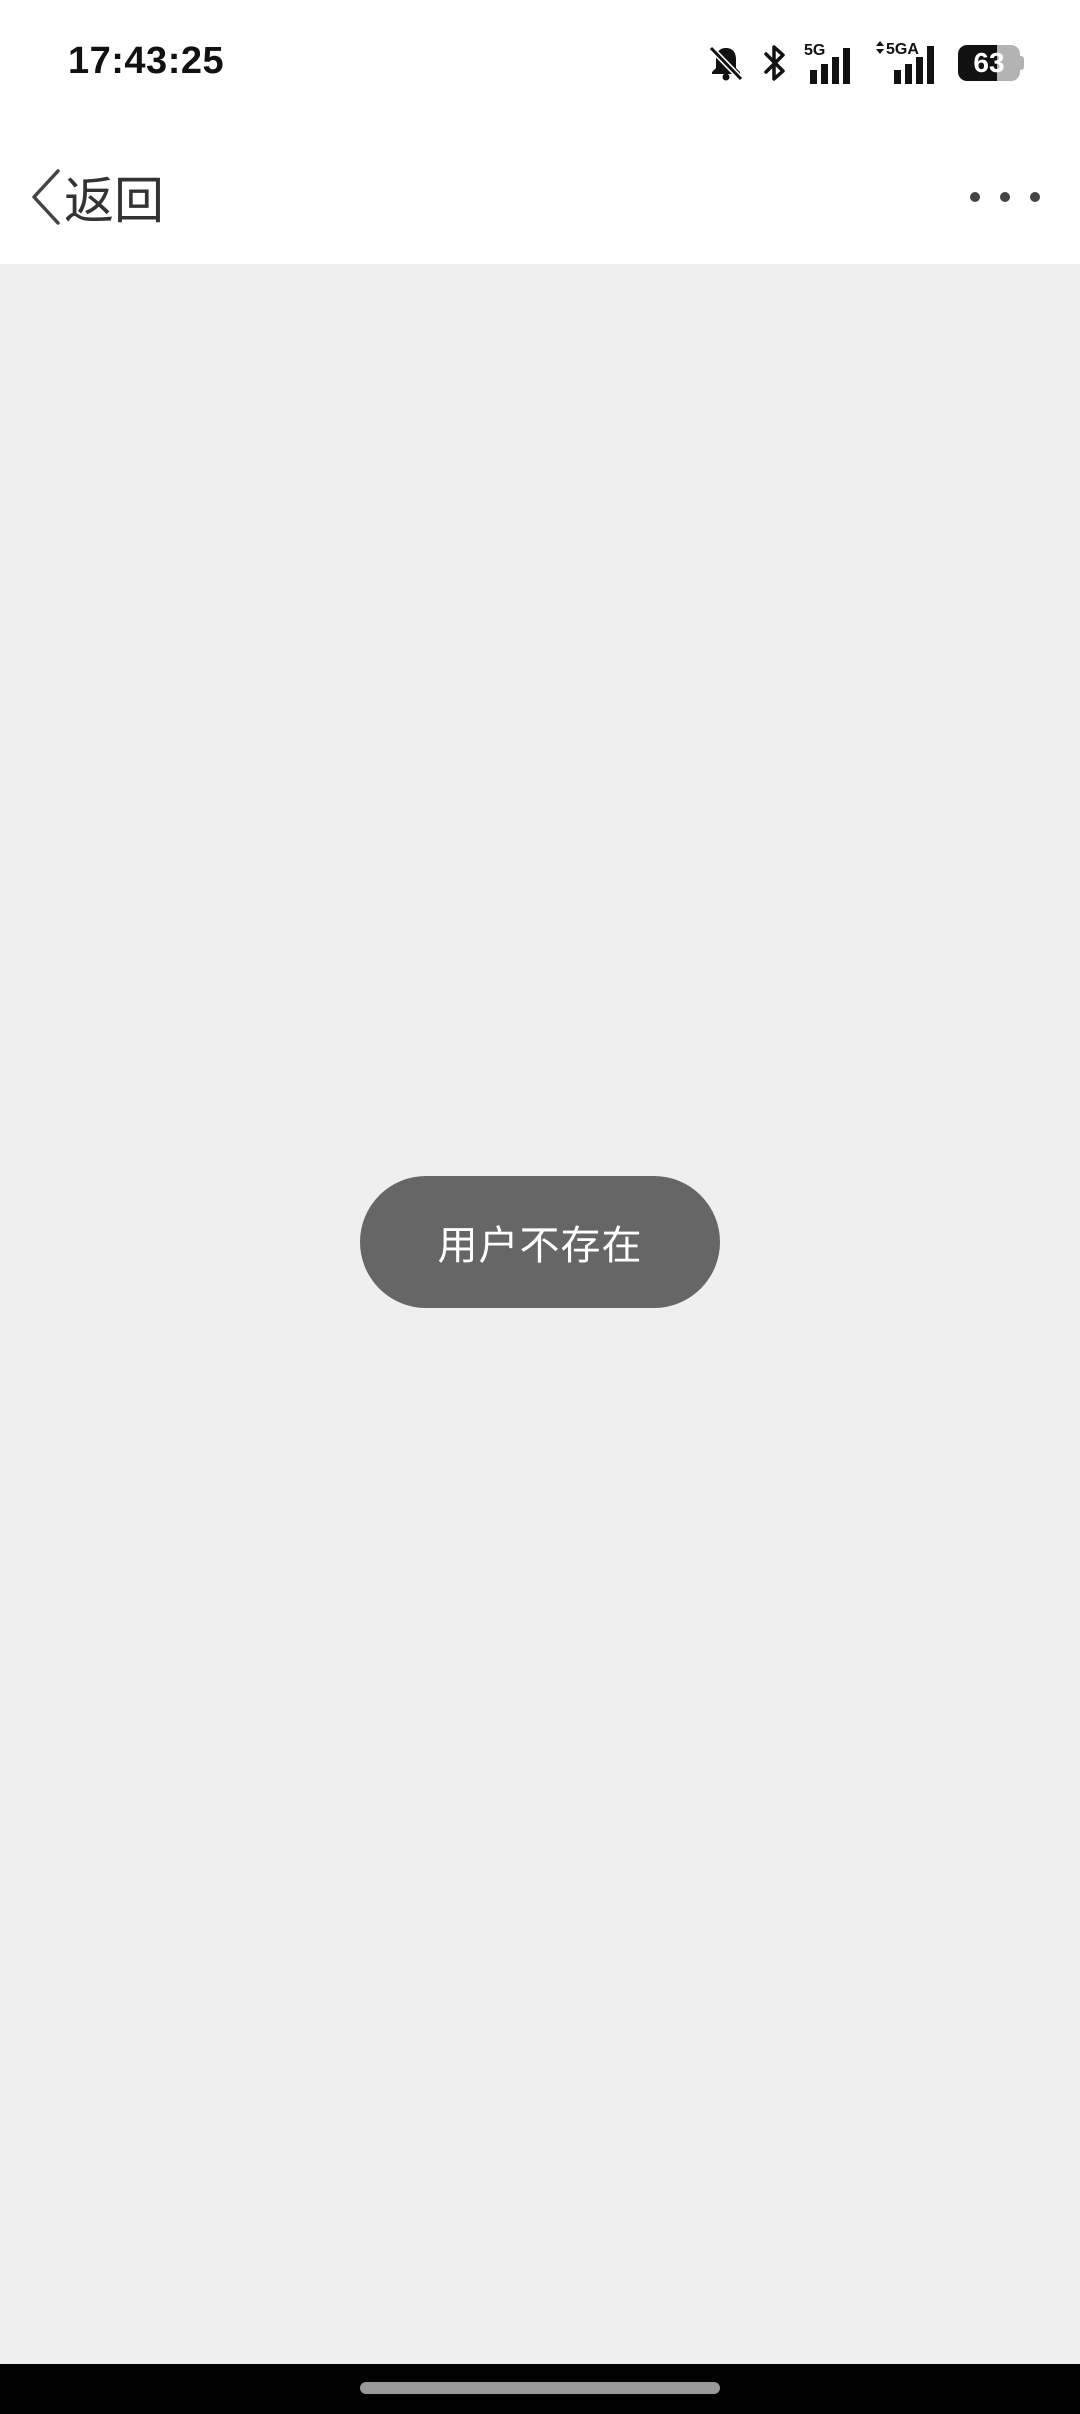  I want to click on status-bar: 17:43:25 5G 5GA 63, so click(540, 65).